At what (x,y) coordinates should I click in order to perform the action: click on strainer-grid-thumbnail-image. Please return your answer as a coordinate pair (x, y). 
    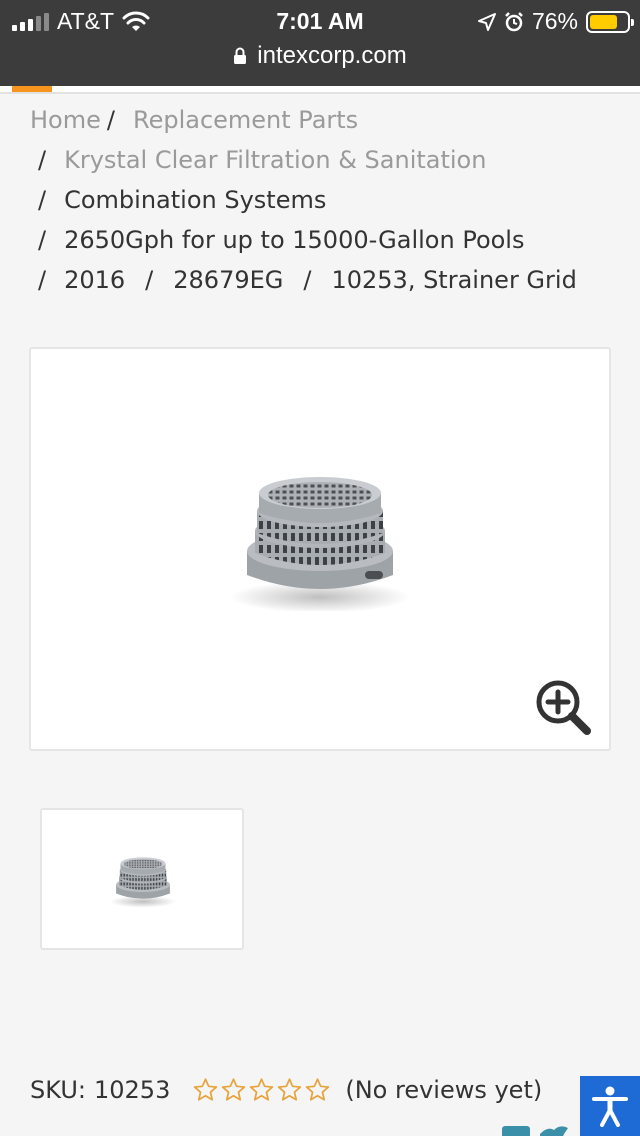
    Looking at the image, I should click on (143, 882).